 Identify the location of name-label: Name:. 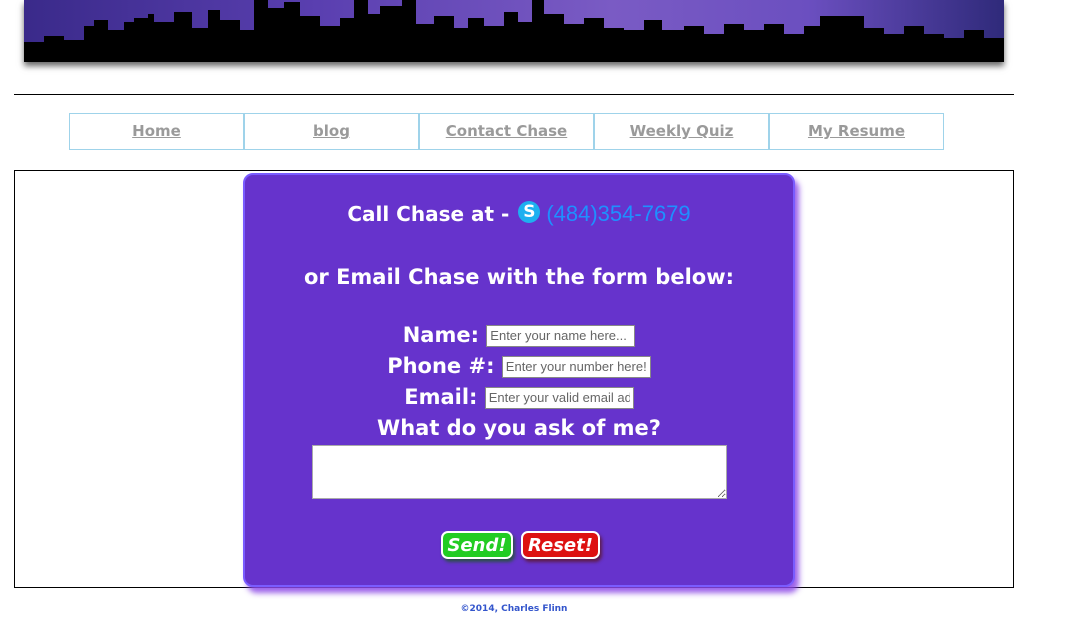
(440, 335).